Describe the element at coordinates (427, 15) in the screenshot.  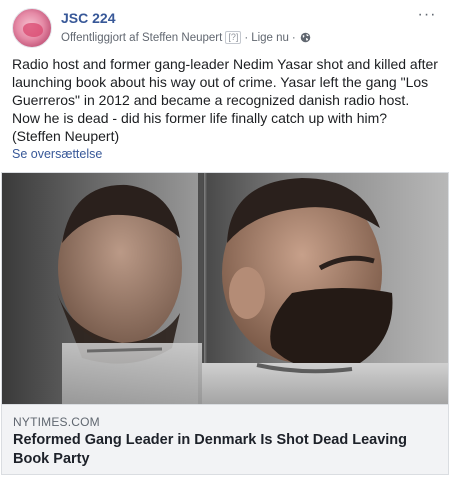
I see `more-options-icon: ···` at that location.